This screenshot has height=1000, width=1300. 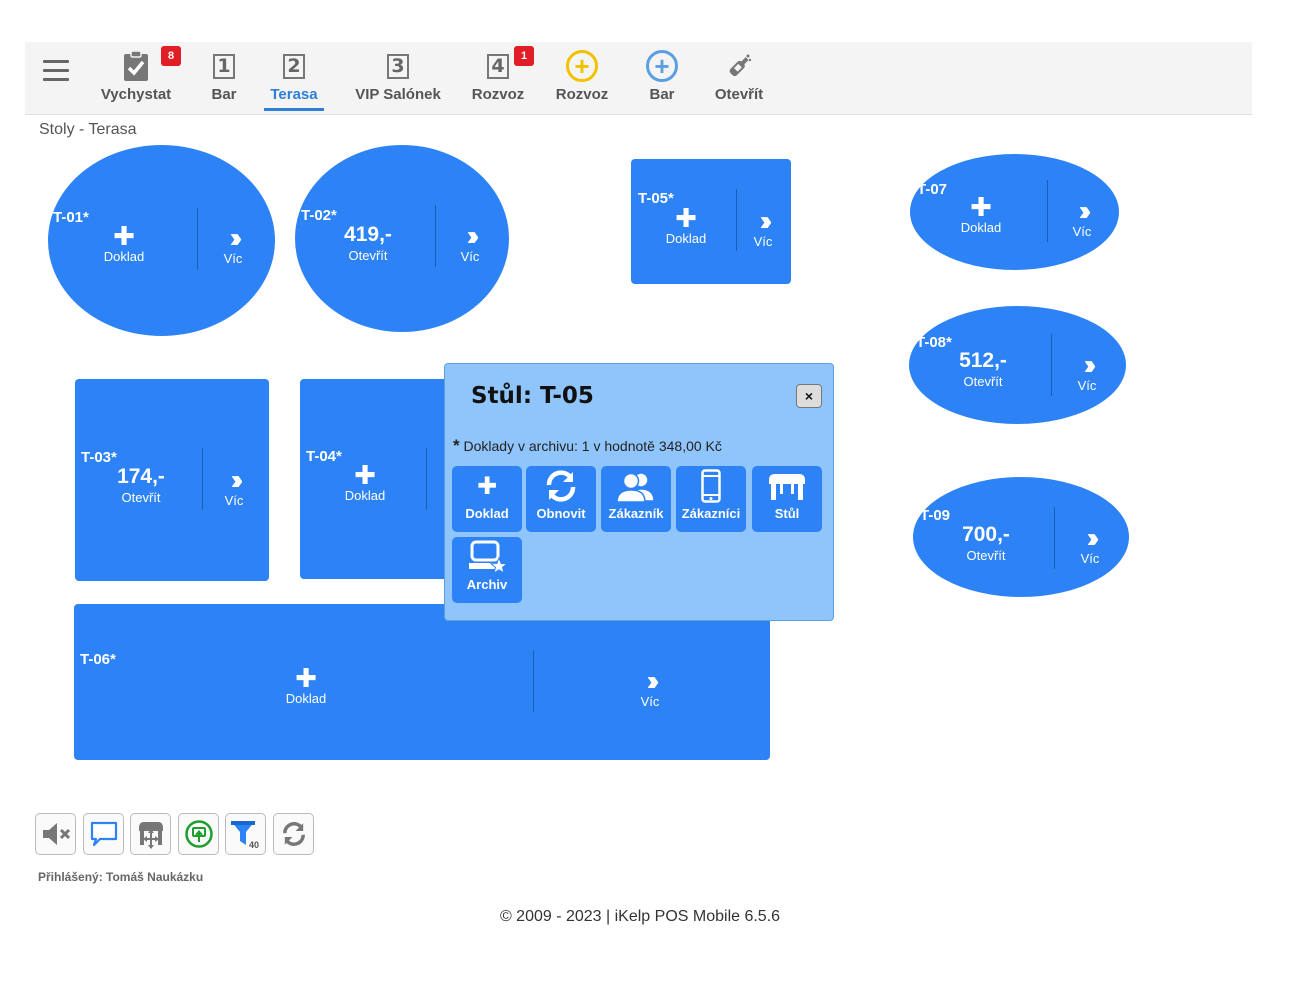 What do you see at coordinates (121, 877) in the screenshot?
I see `logged-in-user: Přihlášený: Tomáš Naukázku` at bounding box center [121, 877].